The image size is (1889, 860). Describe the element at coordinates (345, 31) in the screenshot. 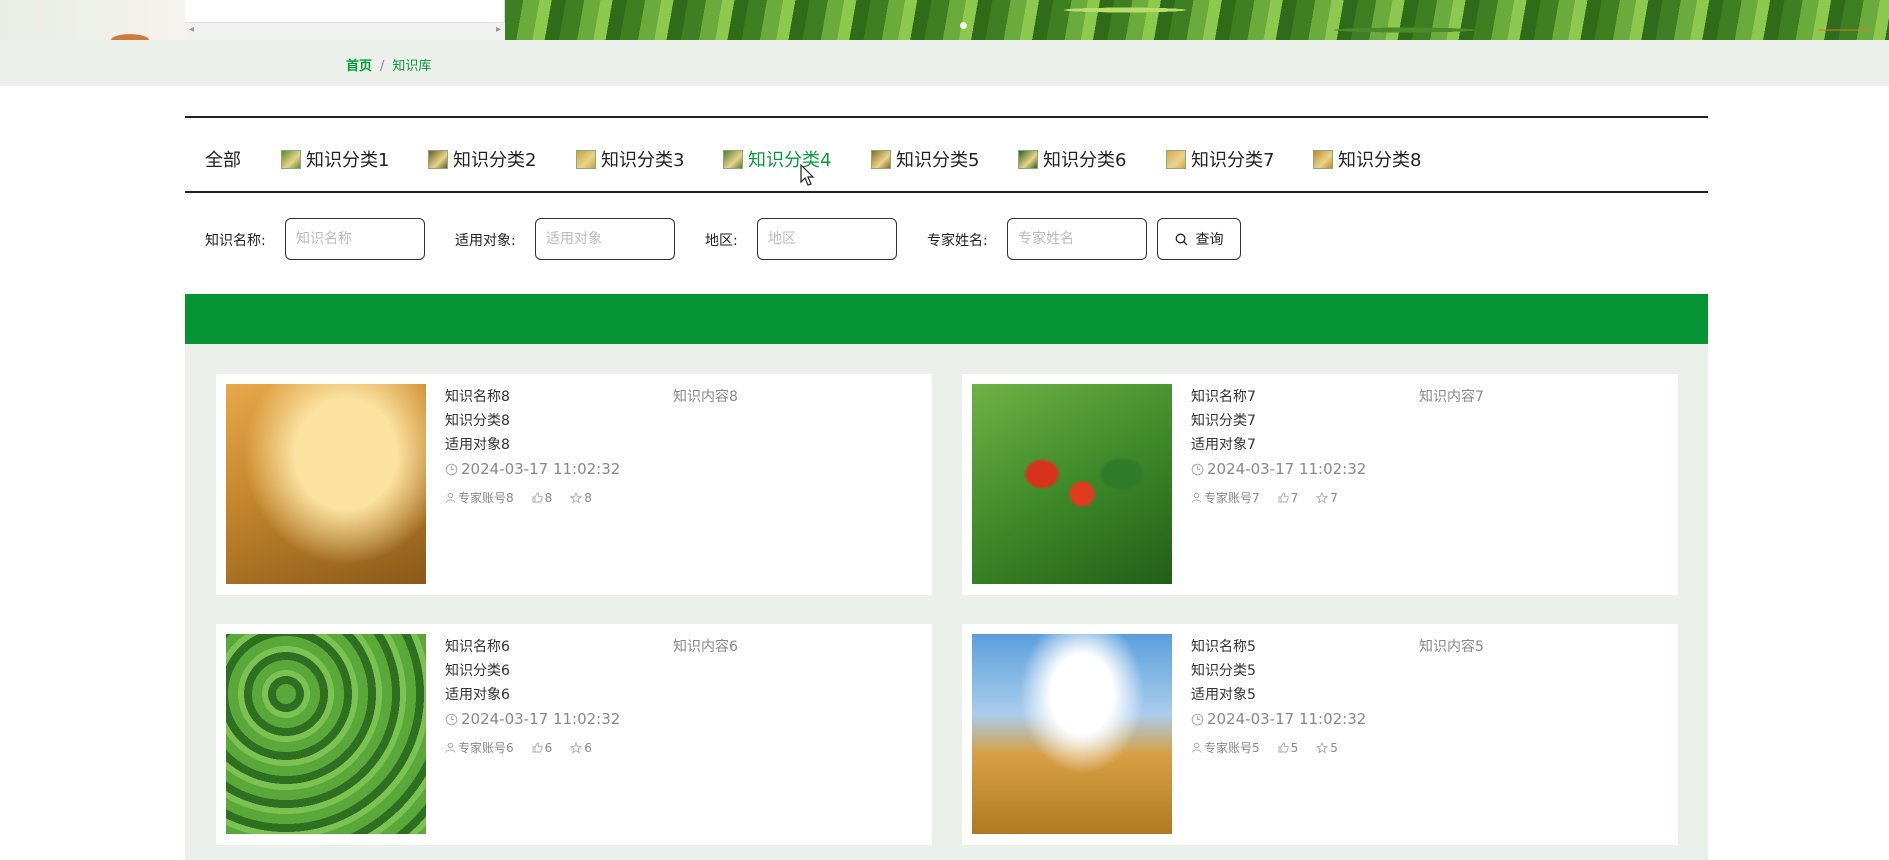

I see `horizontal-scrollbar: ◂ ▸` at that location.